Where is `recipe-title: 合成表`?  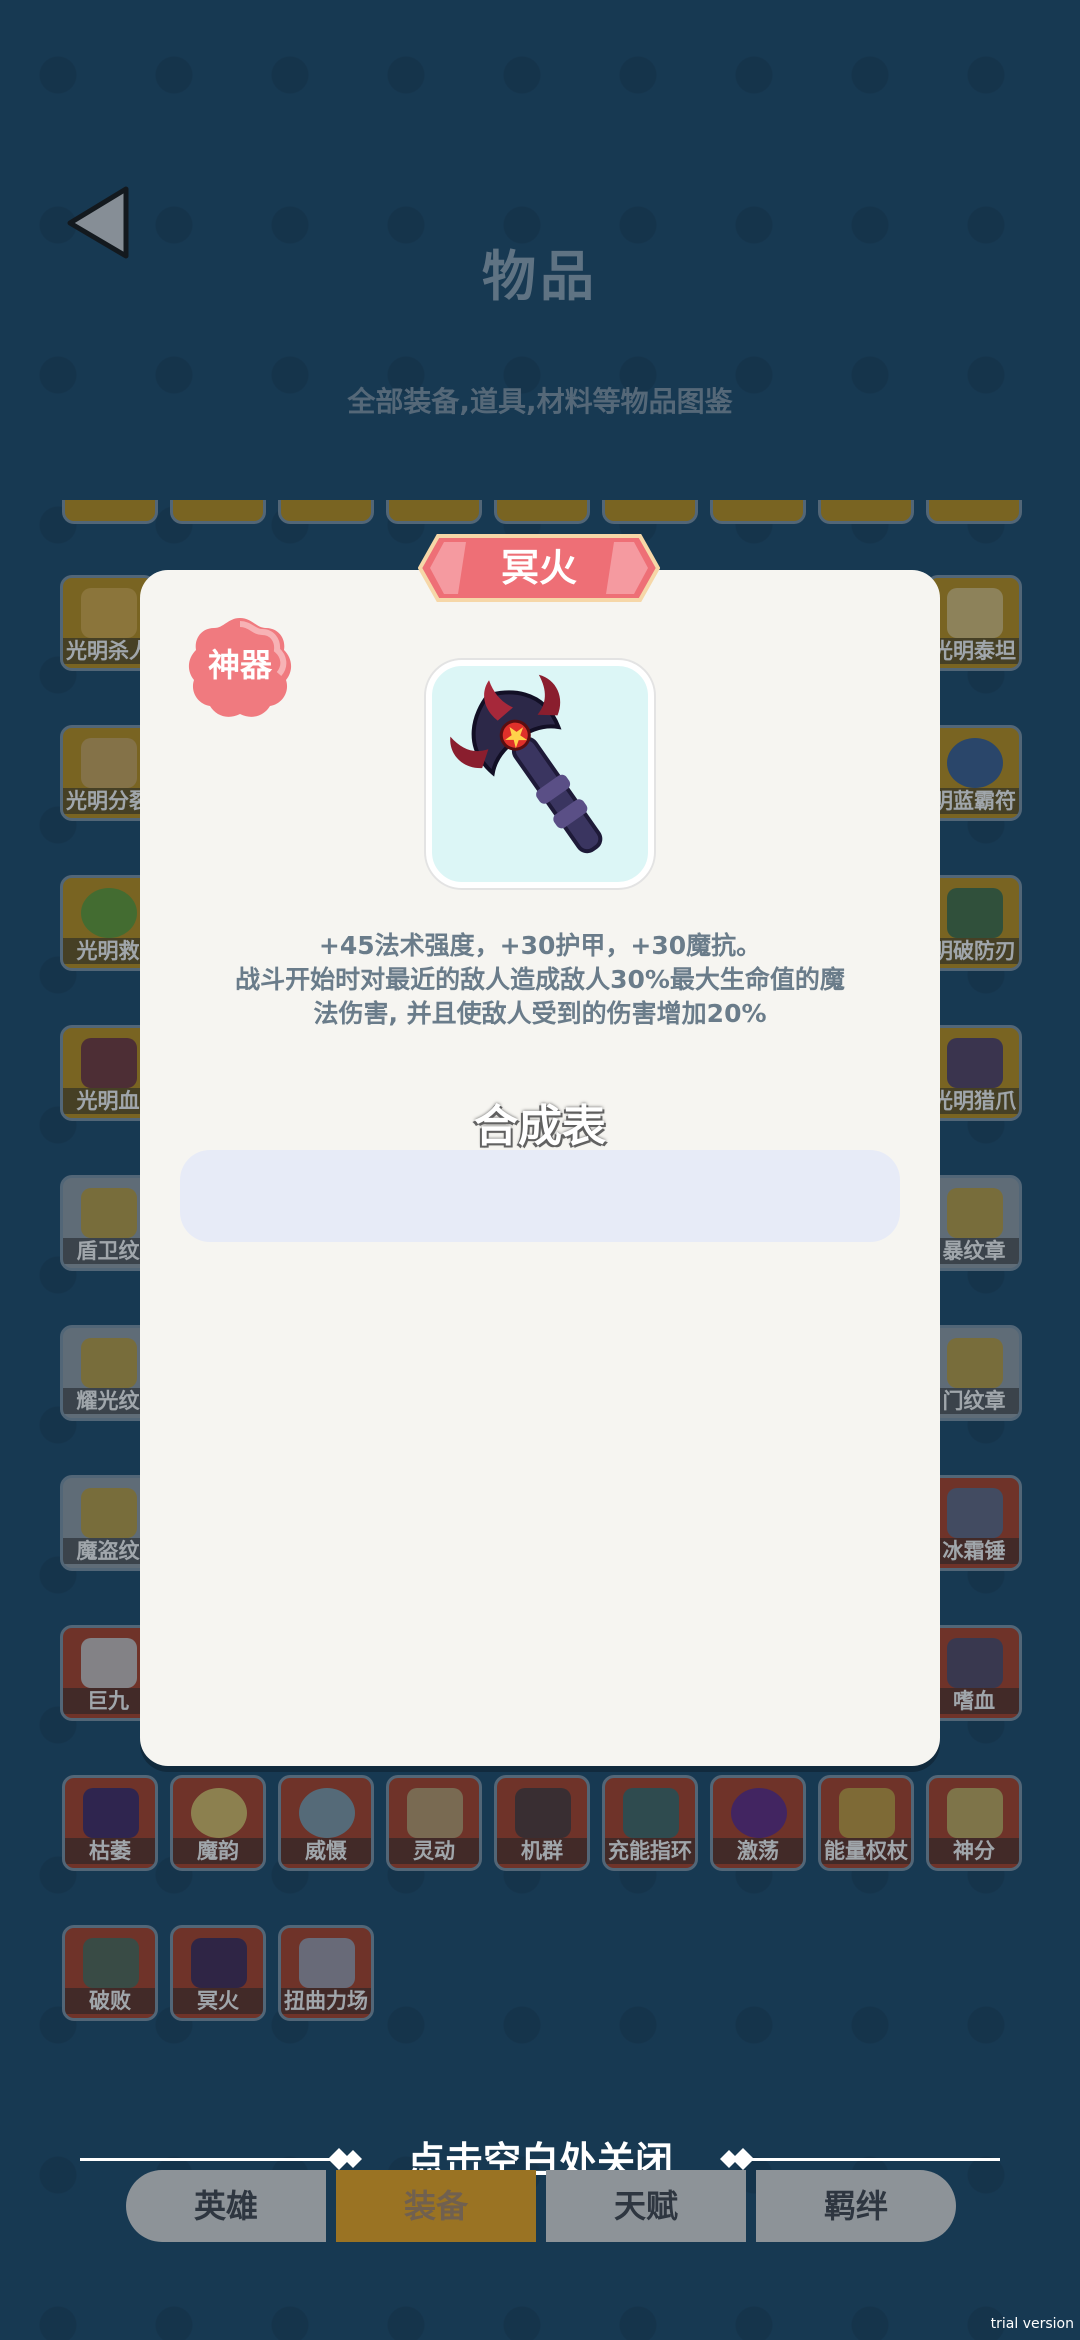
recipe-title: 合成表 is located at coordinates (540, 1126).